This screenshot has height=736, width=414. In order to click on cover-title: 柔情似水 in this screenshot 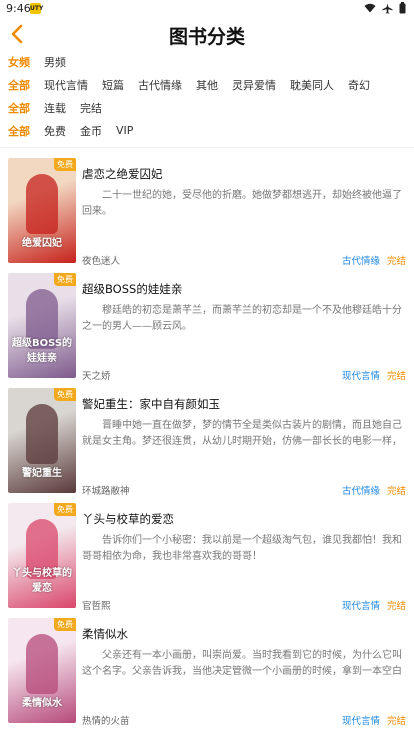, I will do `click(42, 703)`.